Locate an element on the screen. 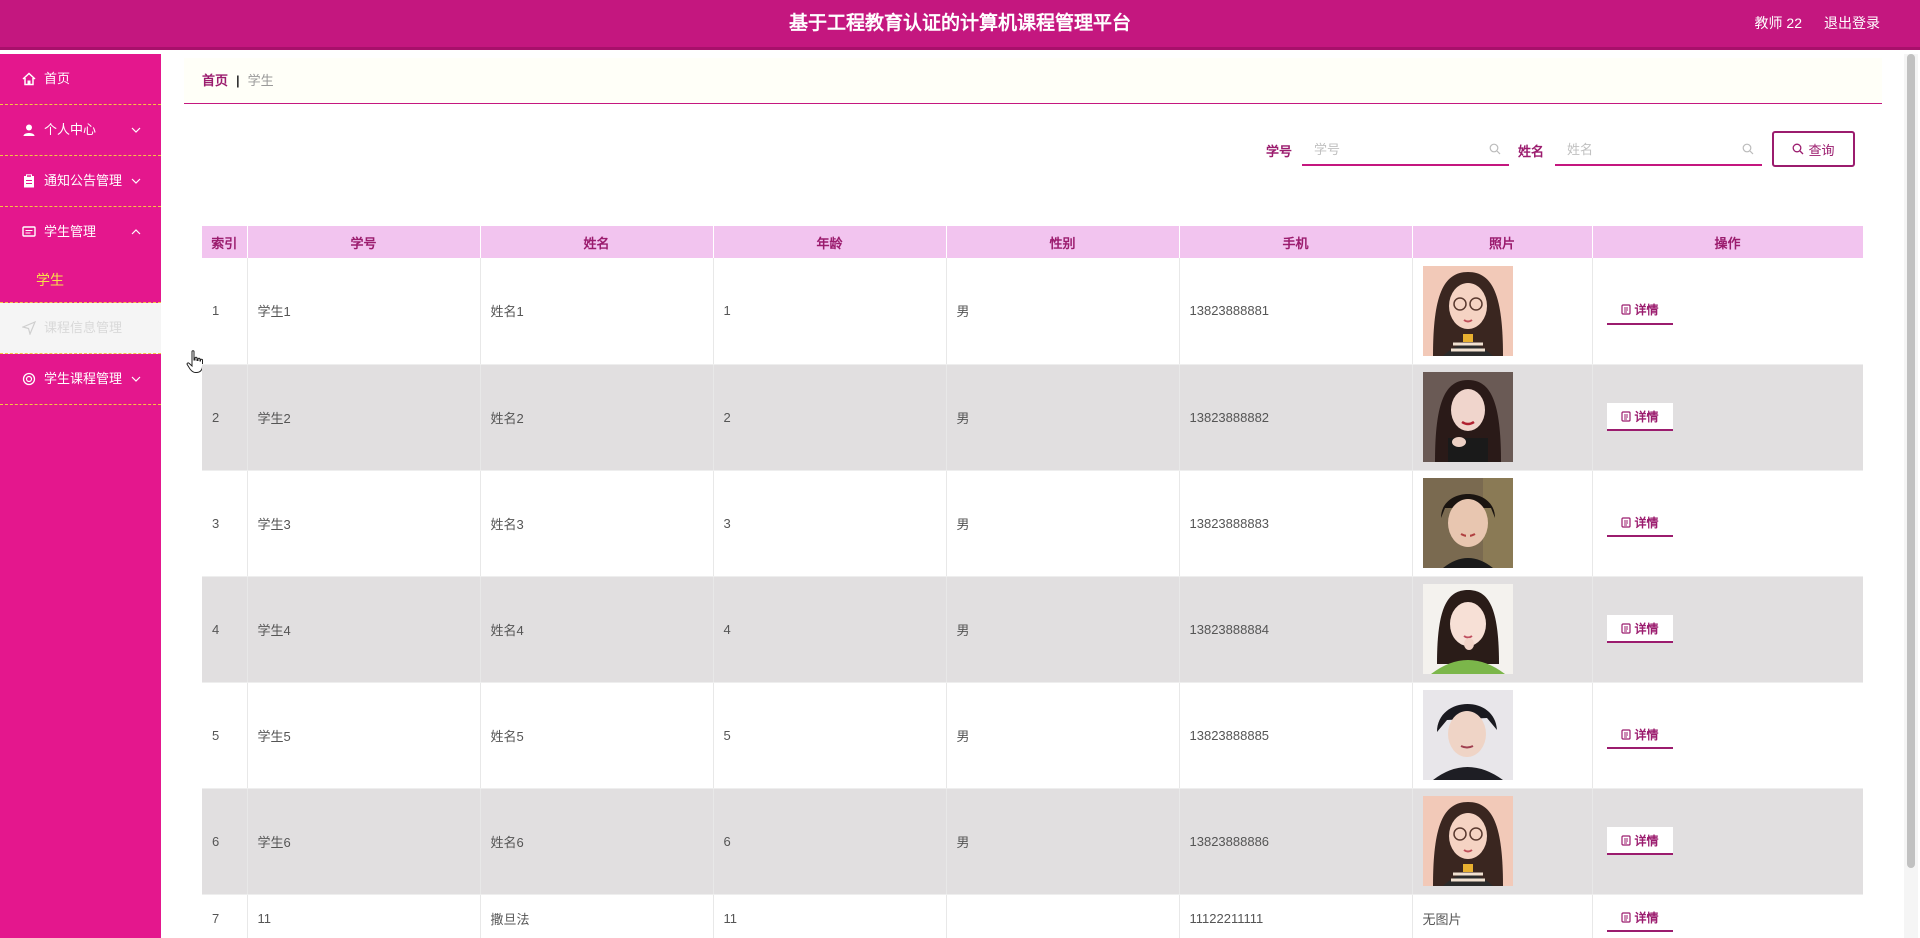 This screenshot has width=1920, height=938. student-id-input is located at coordinates (1405, 149).